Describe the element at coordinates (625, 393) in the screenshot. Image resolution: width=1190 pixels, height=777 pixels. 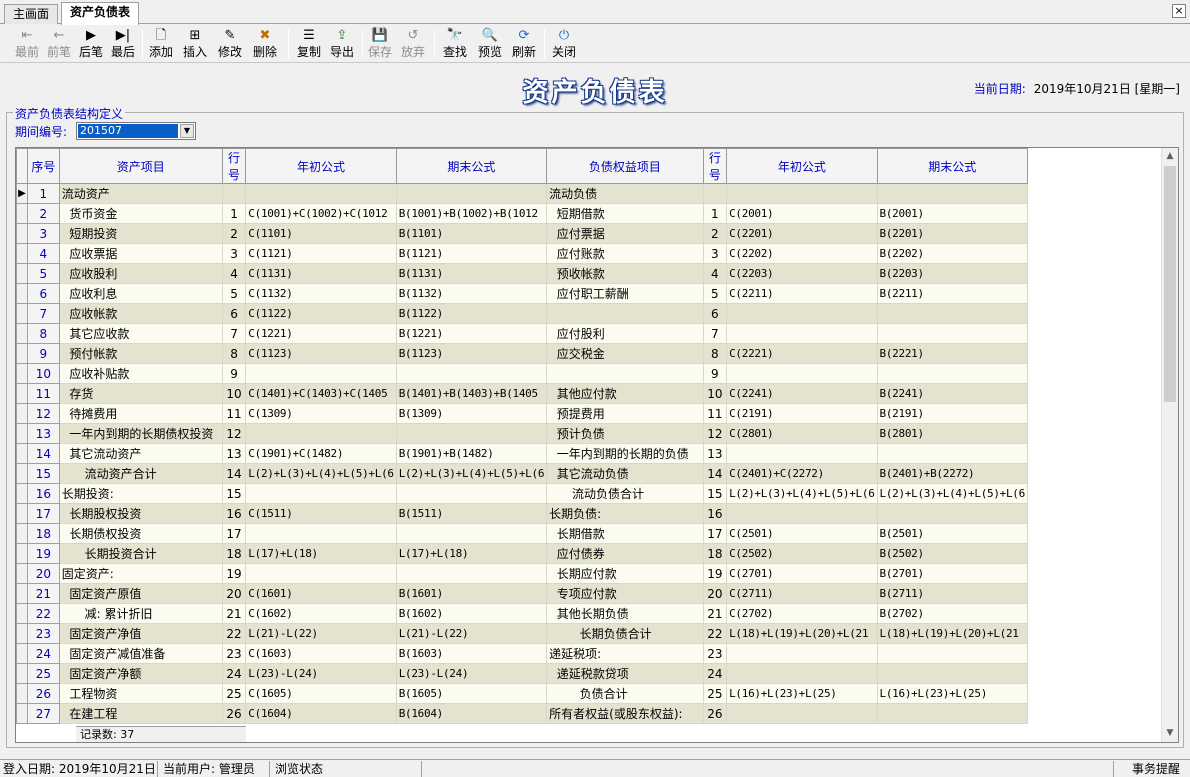
I see `table-cell: 其他应付款` at that location.